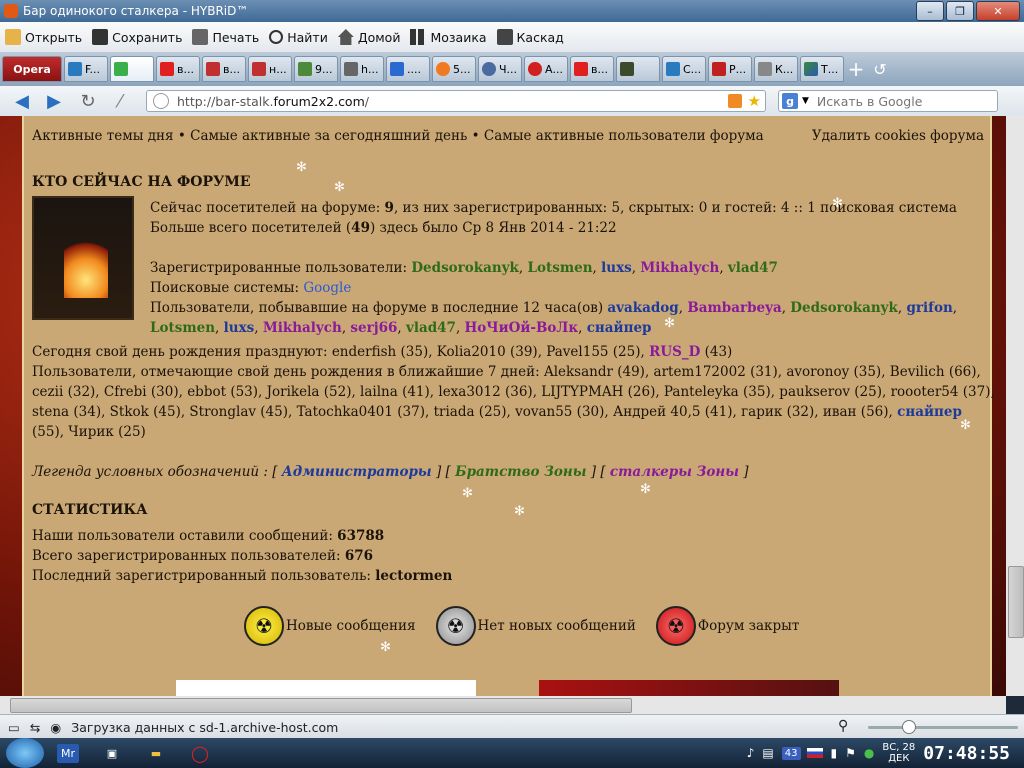 The width and height of the screenshot is (1024, 768). I want to click on tab-item-active, so click(132, 69).